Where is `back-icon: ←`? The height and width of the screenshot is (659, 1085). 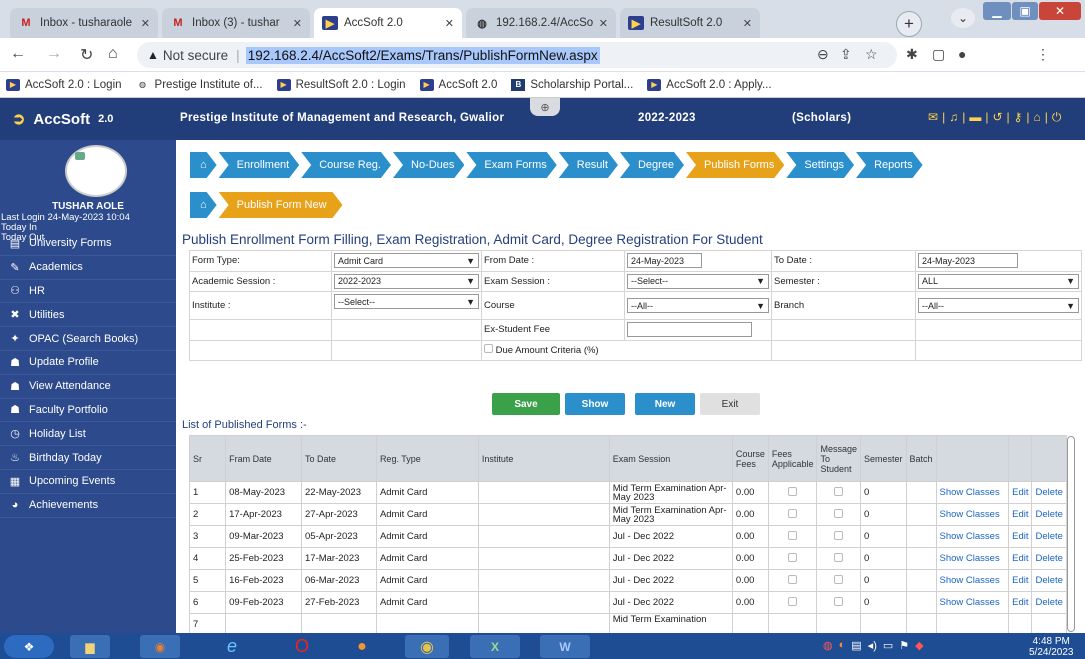
back-icon: ← is located at coordinates (18, 54).